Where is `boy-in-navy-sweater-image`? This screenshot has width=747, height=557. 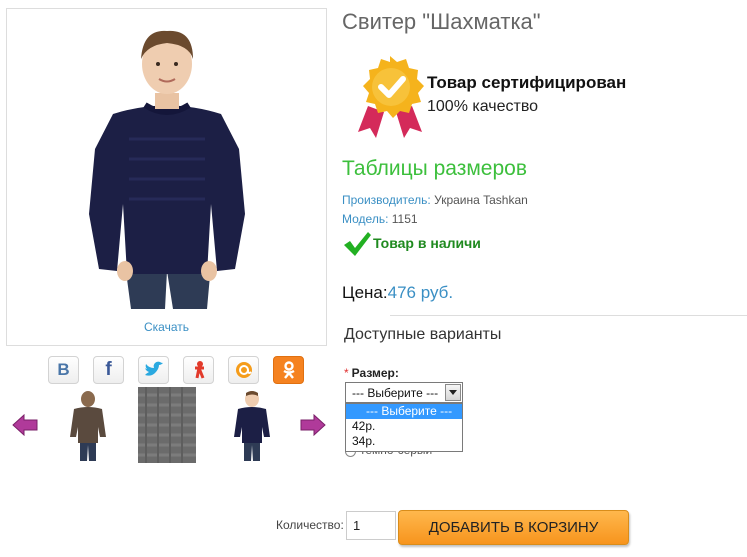 boy-in-navy-sweater-image is located at coordinates (167, 169).